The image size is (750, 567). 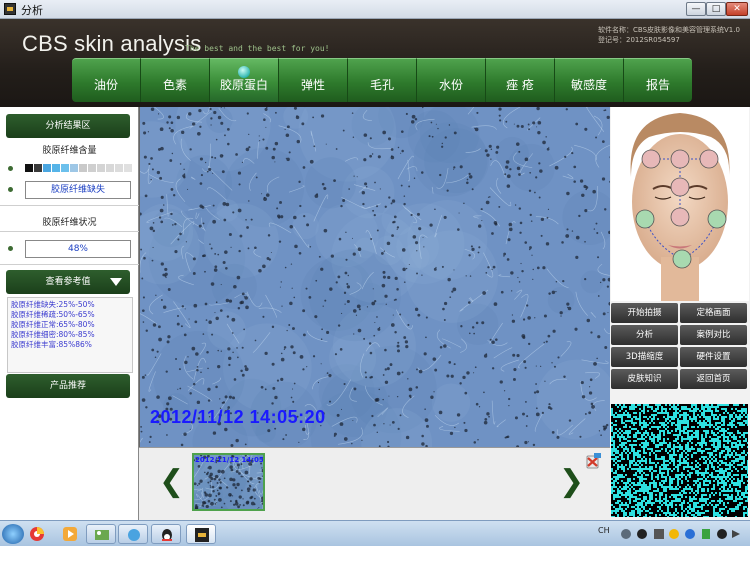 I want to click on brand-tagline: The best and the best for you!, so click(x=257, y=48).